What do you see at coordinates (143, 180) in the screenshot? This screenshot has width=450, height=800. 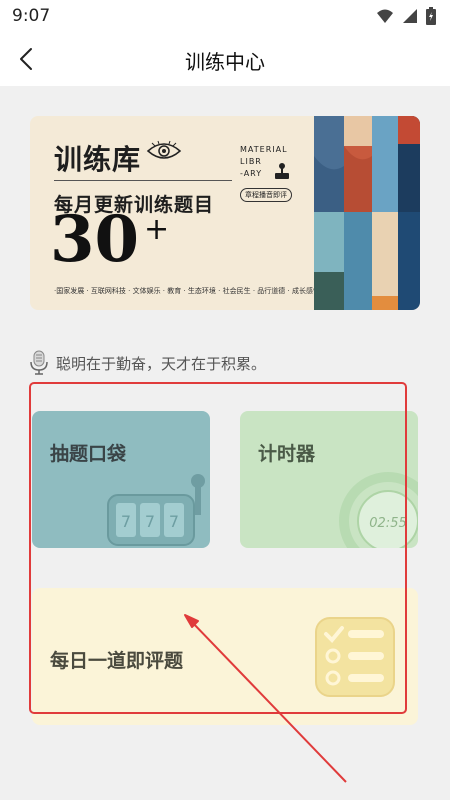 I see `banner-divider` at bounding box center [143, 180].